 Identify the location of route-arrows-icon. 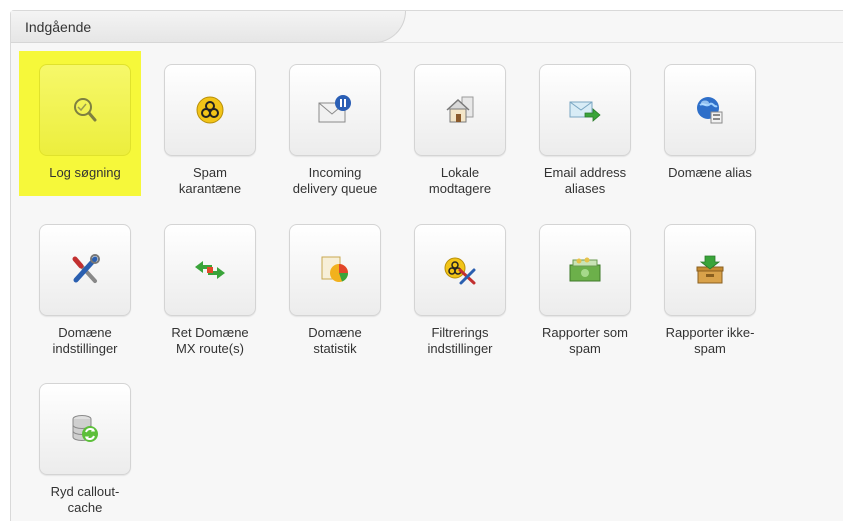
(210, 270).